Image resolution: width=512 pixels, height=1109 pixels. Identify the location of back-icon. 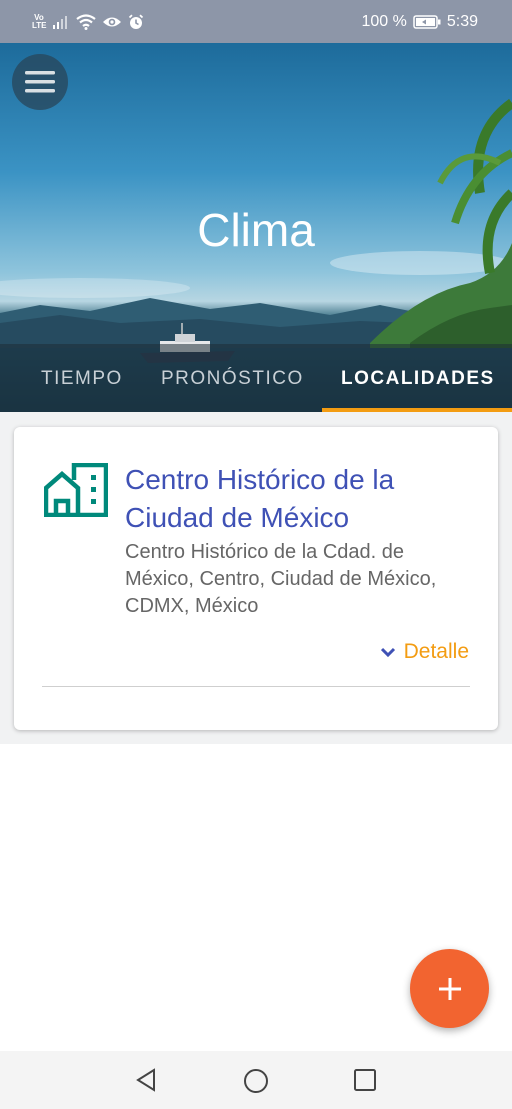
(146, 1080).